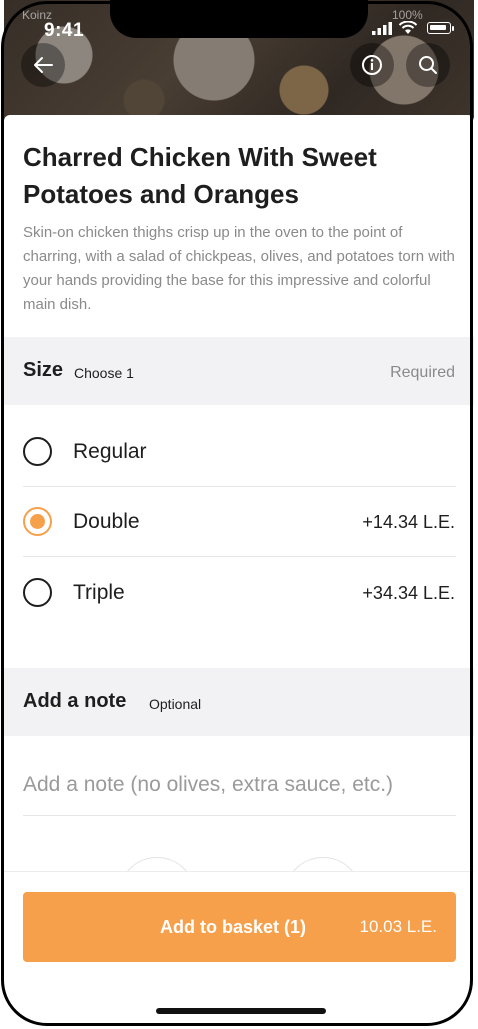  Describe the element at coordinates (408, 593) in the screenshot. I see `option-price: +34.34 L.E.` at that location.